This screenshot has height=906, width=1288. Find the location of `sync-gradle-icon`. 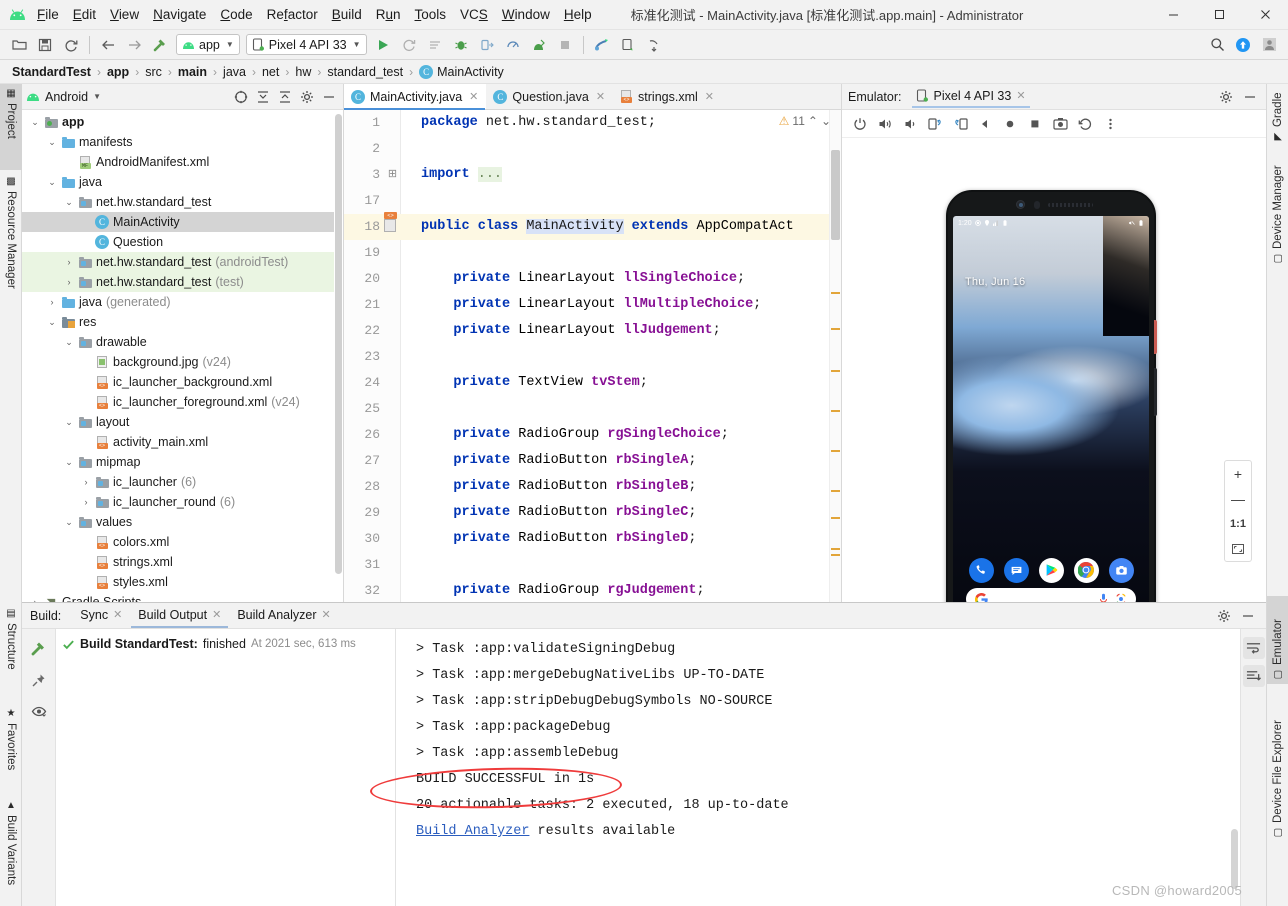

sync-gradle-icon is located at coordinates (654, 45).